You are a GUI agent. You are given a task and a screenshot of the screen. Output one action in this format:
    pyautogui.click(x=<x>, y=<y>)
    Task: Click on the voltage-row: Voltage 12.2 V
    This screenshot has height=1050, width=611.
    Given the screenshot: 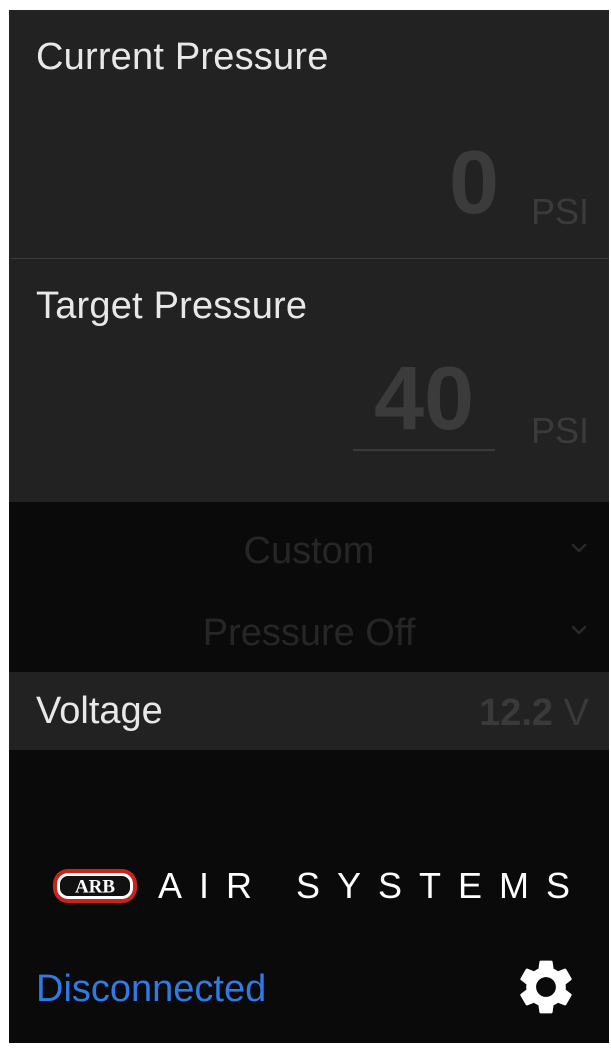 What is the action you would take?
    pyautogui.click(x=309, y=711)
    